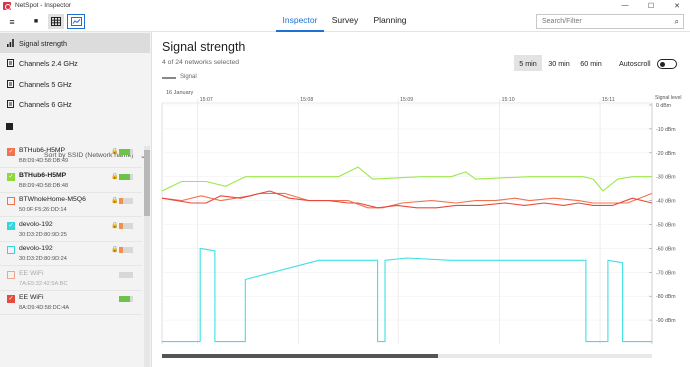  Describe the element at coordinates (31, 297) in the screenshot. I see `network-ssid: EE WiFi` at that location.